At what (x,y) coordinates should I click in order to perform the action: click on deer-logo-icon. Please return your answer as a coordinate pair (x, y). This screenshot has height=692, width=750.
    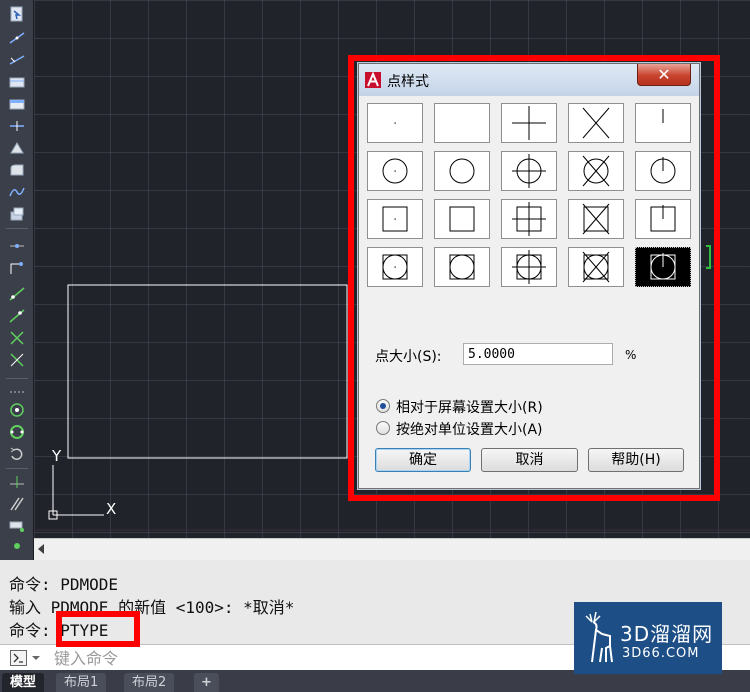
    Looking at the image, I should click on (599, 637).